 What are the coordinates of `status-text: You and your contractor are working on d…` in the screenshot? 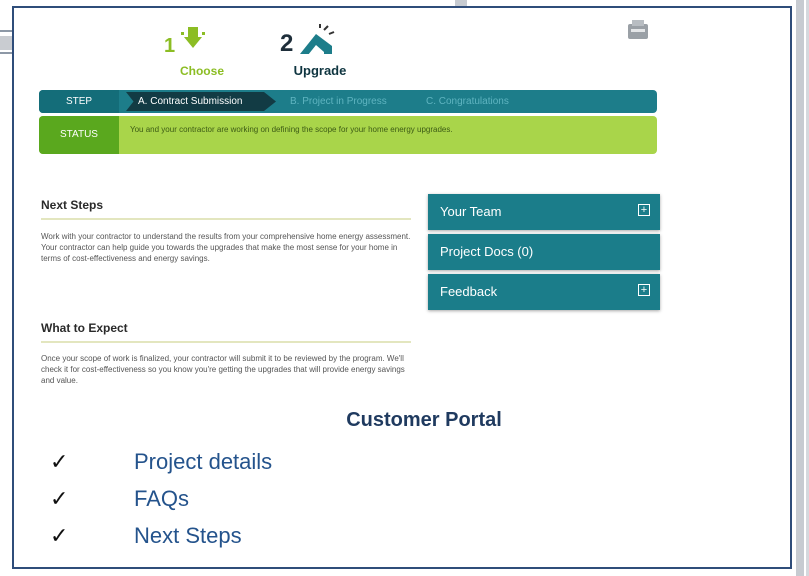 It's located at (291, 129).